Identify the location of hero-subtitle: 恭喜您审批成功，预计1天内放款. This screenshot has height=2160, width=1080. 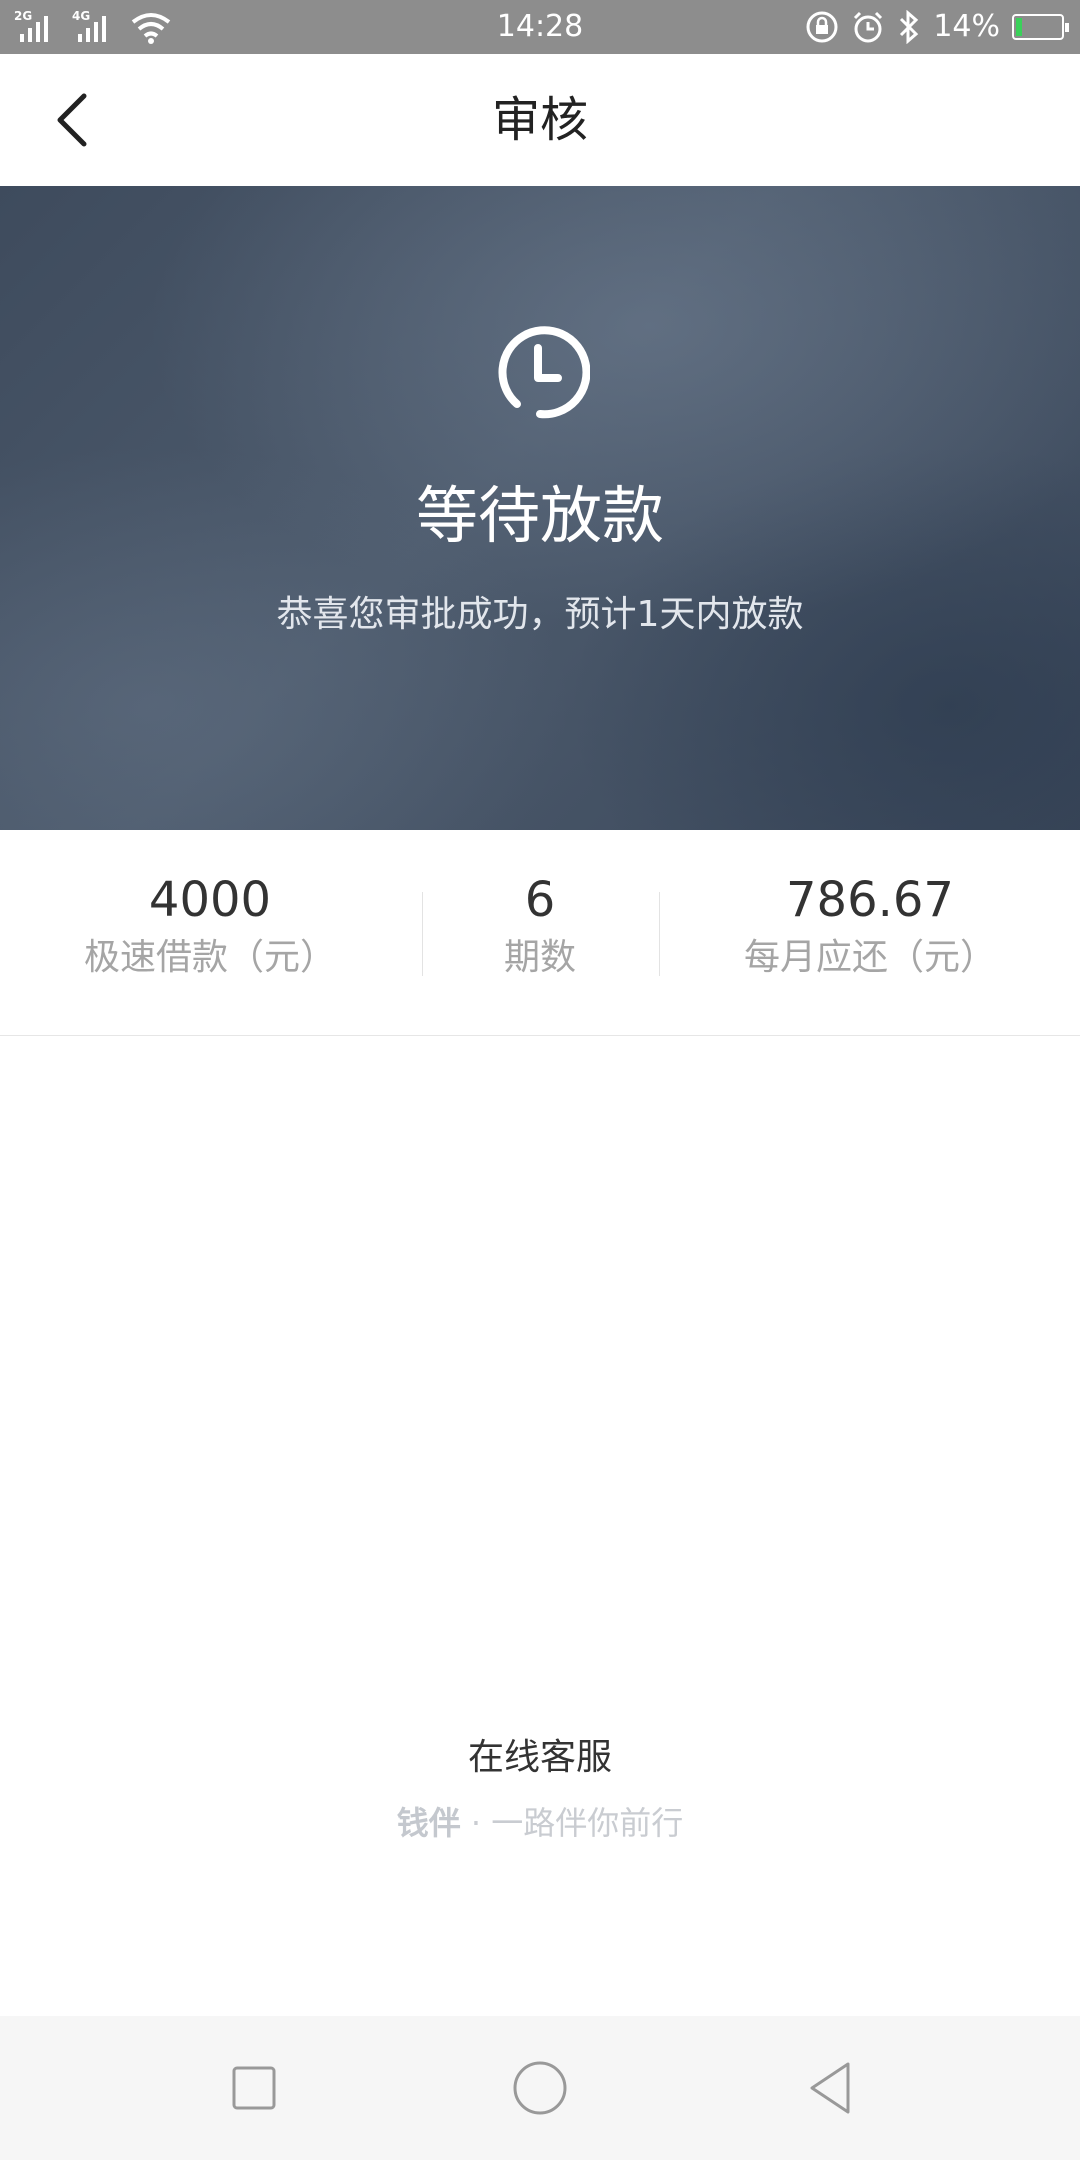
(540, 614).